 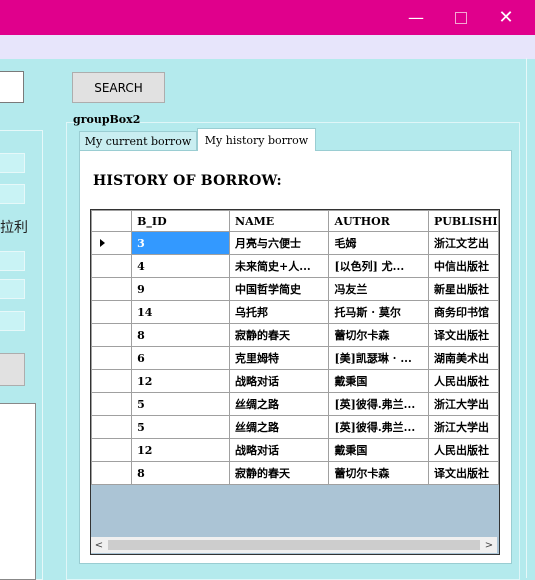 I want to click on menu-bar, so click(x=267, y=47).